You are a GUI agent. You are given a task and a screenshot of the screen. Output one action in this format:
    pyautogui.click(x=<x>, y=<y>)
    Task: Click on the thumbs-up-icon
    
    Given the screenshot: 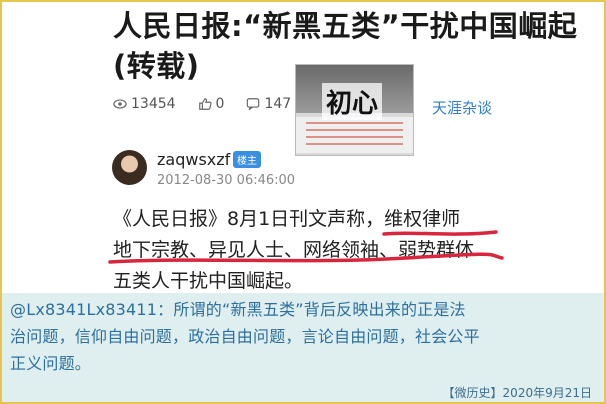 What is the action you would take?
    pyautogui.click(x=205, y=104)
    